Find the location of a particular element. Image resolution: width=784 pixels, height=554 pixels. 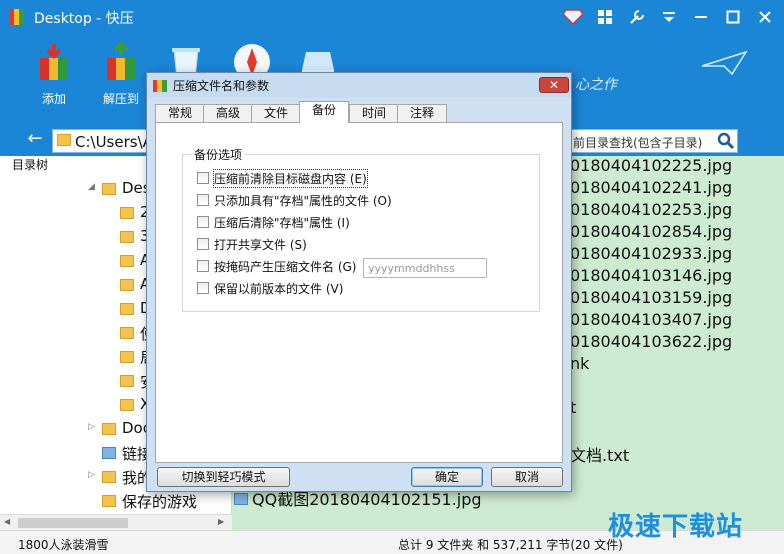

option-label: 只添加具有"存档"属性的文件 (O) is located at coordinates (303, 201).